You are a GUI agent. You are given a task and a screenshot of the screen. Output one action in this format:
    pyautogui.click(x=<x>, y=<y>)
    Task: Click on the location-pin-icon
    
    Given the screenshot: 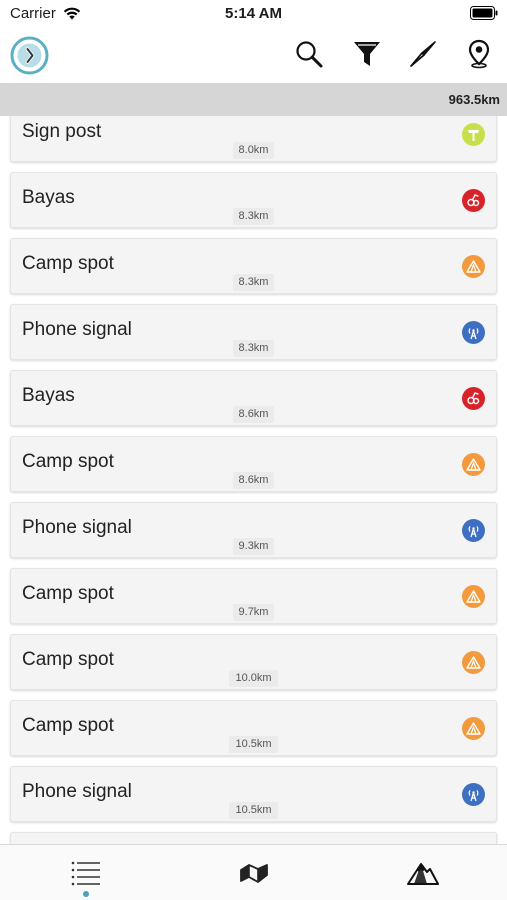 What is the action you would take?
    pyautogui.click(x=479, y=54)
    